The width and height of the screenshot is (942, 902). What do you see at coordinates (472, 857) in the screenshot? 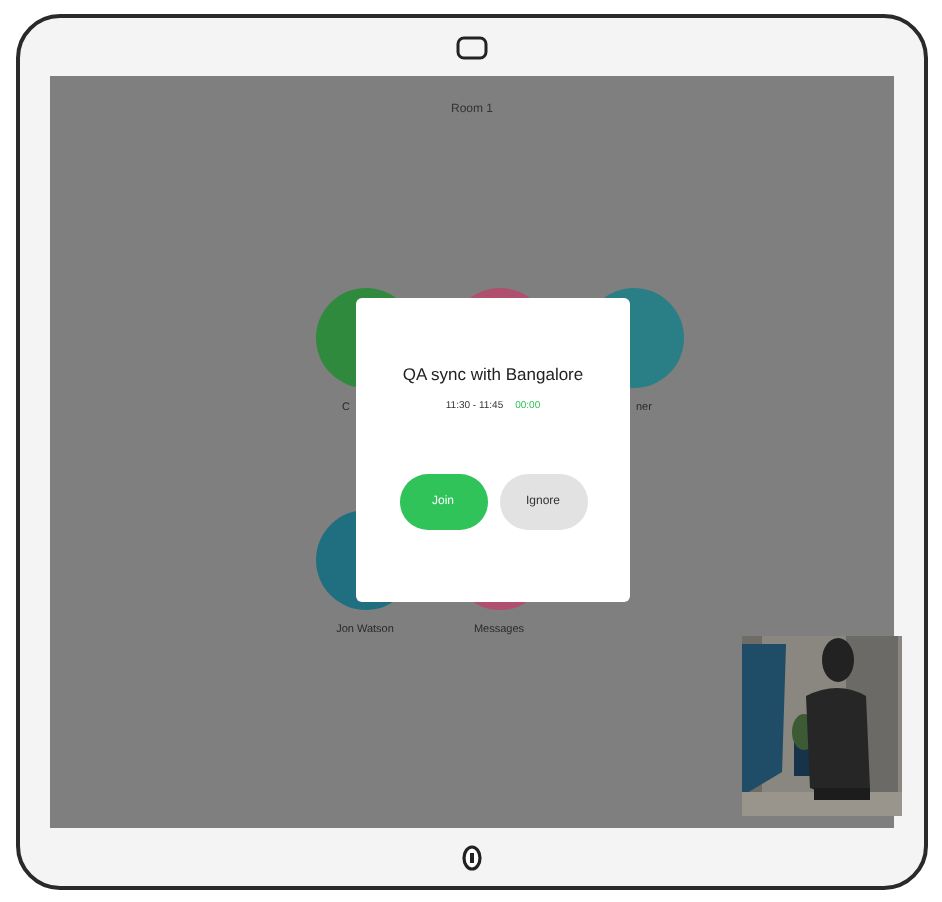
I see `home-button-icon` at bounding box center [472, 857].